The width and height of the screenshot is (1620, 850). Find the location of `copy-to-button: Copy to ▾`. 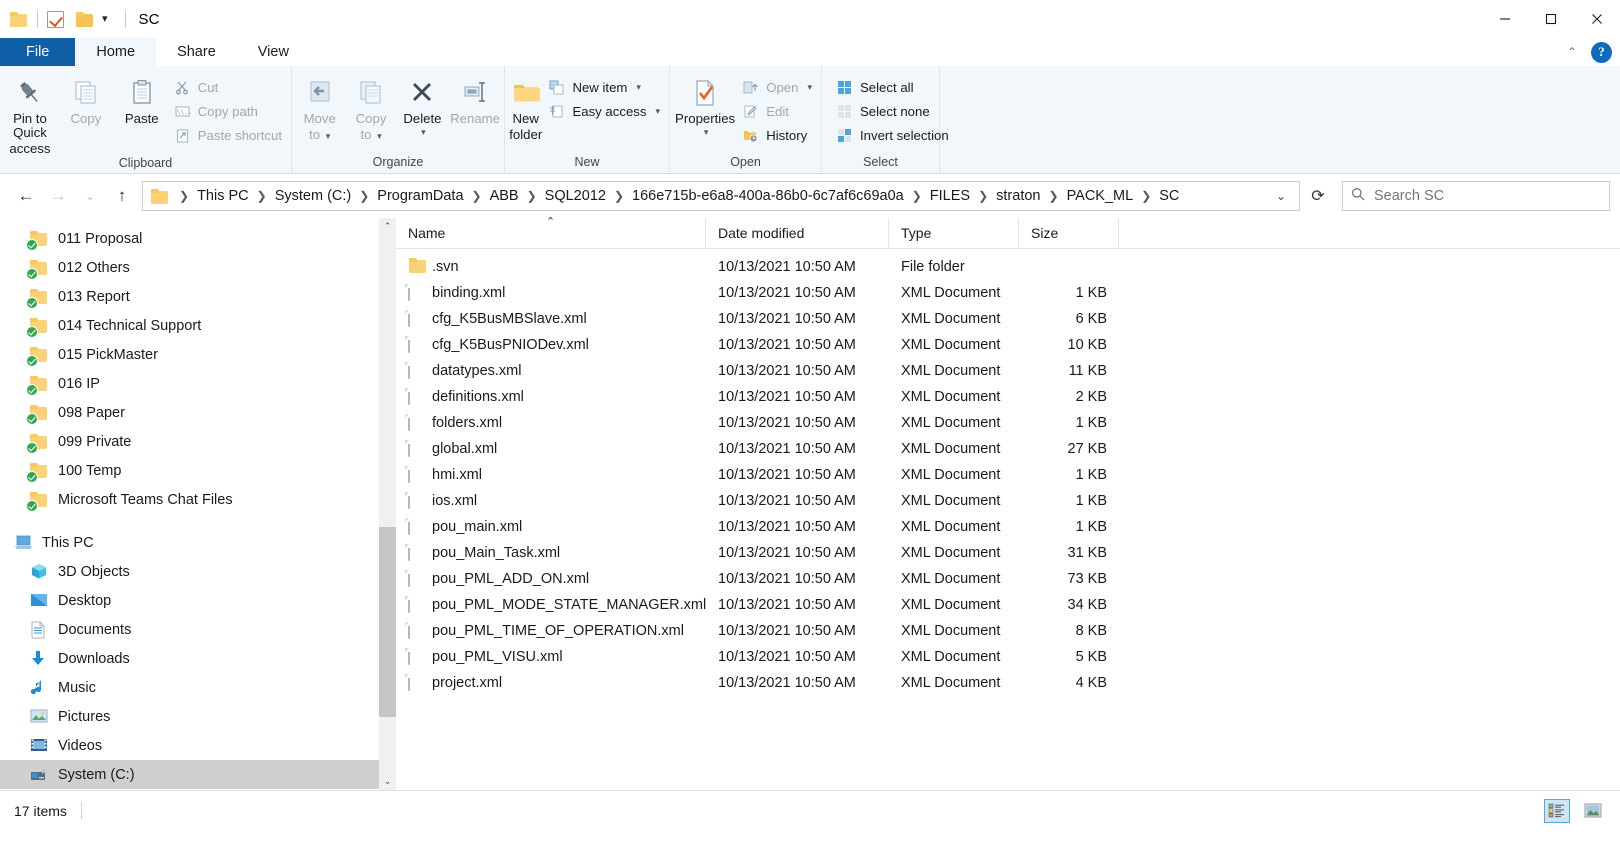

copy-to-button: Copy to ▾ is located at coordinates (370, 107).